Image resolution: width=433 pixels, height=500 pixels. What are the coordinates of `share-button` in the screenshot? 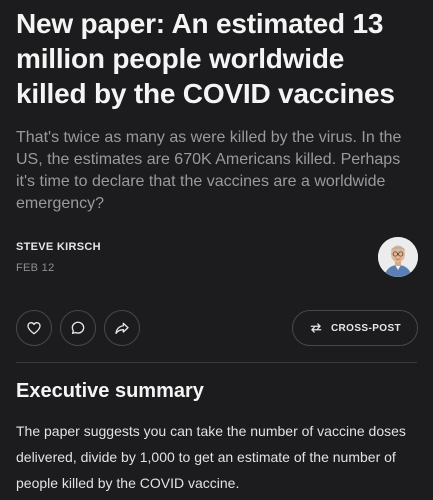 It's located at (122, 328).